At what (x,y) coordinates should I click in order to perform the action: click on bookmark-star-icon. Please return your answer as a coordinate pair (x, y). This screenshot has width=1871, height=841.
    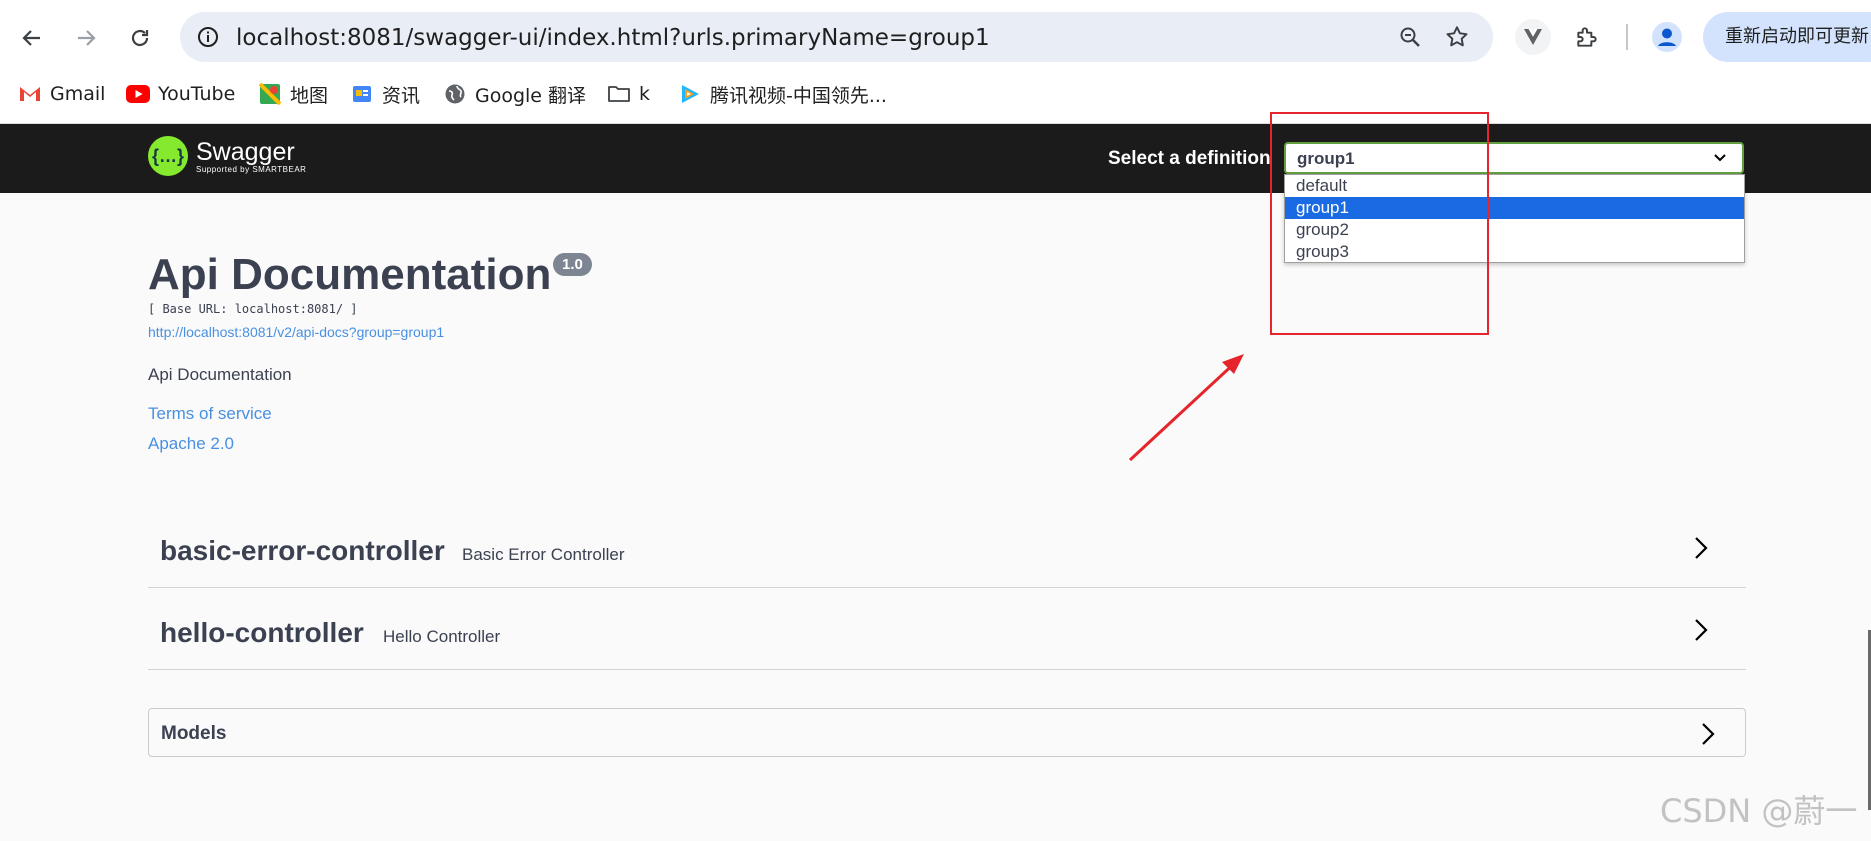
    Looking at the image, I should click on (1457, 37).